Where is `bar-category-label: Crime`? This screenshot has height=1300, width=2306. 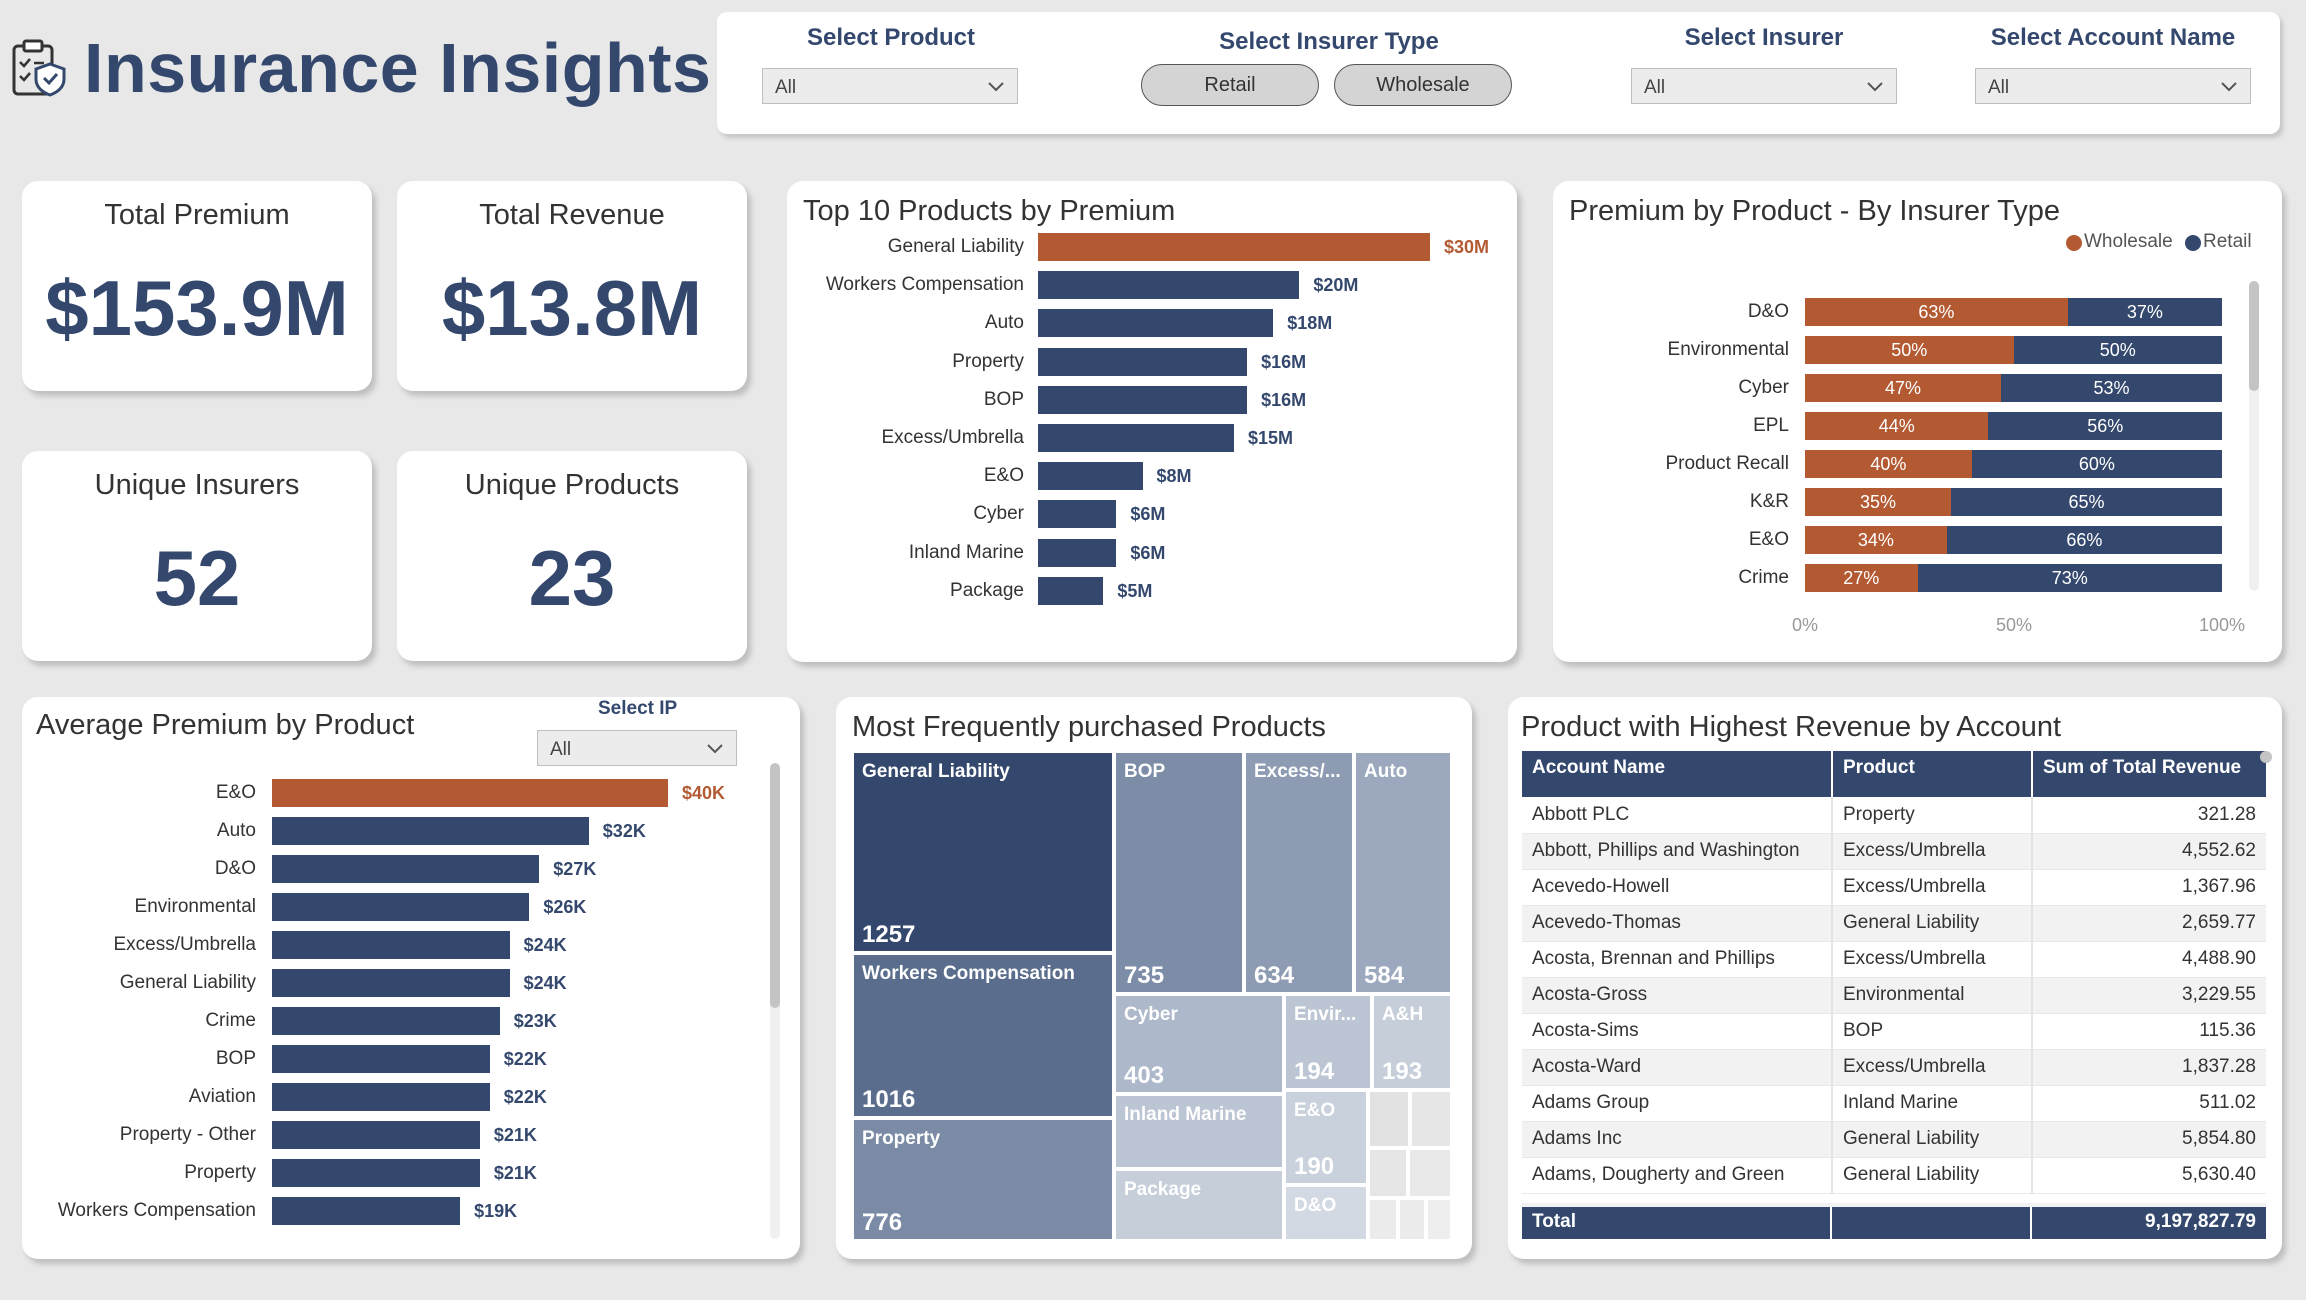
bar-category-label: Crime is located at coordinates (230, 1020).